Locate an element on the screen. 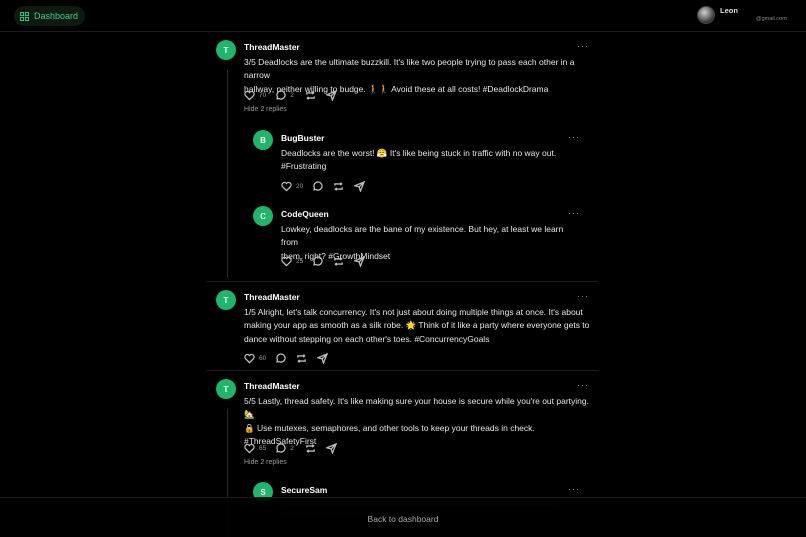  like-count: 20 is located at coordinates (300, 186).